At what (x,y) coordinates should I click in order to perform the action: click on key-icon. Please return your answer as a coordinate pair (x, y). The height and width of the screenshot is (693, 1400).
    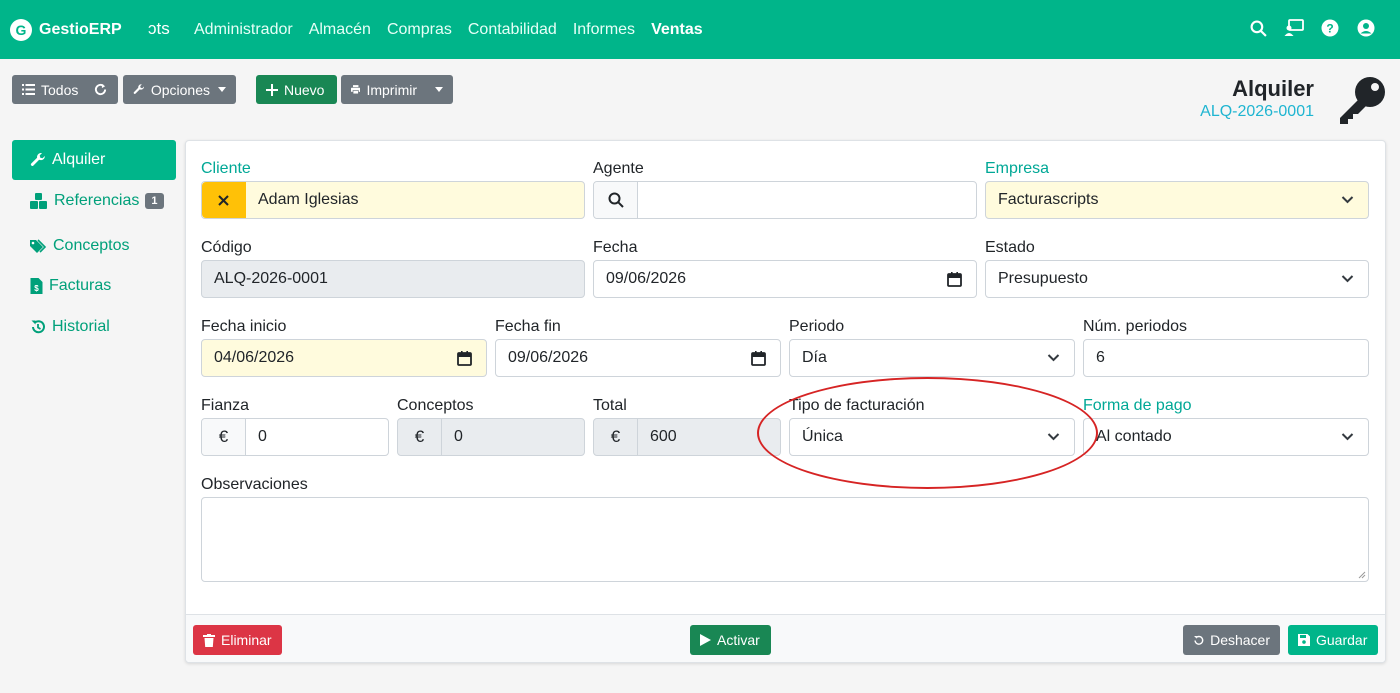
    Looking at the image, I should click on (1362, 100).